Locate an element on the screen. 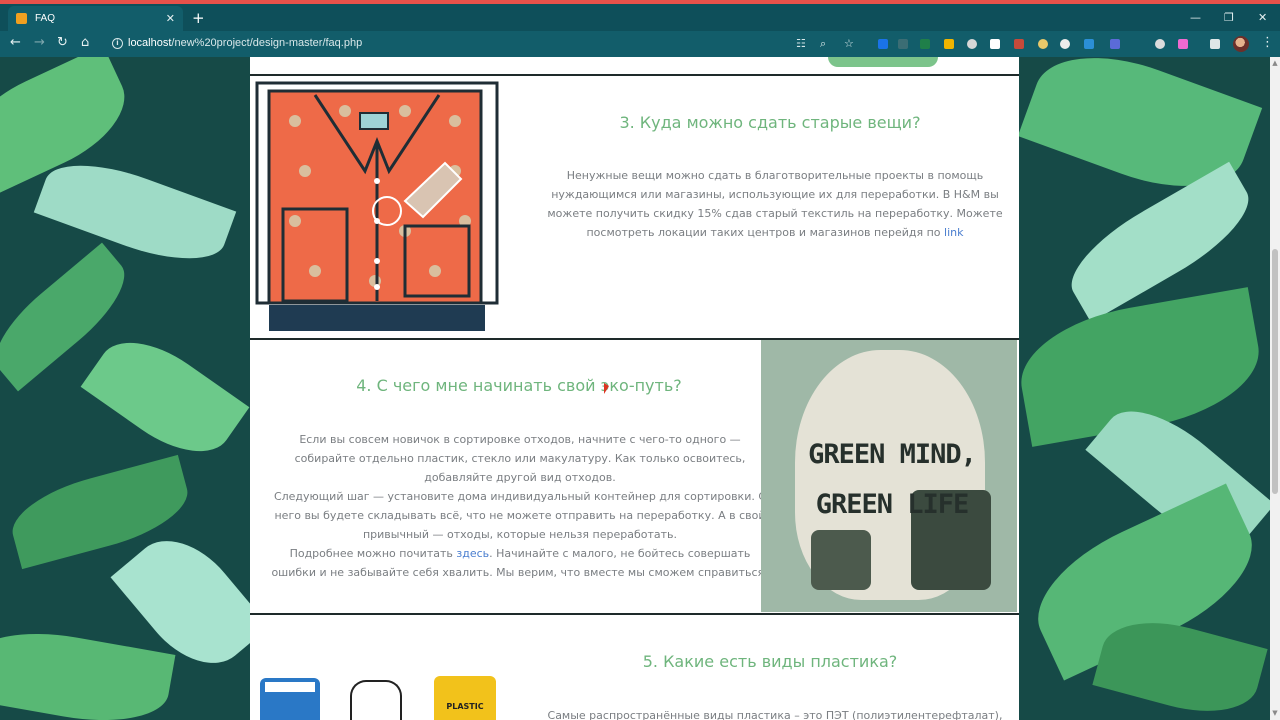  faq-answer-3-link: link is located at coordinates (953, 232).